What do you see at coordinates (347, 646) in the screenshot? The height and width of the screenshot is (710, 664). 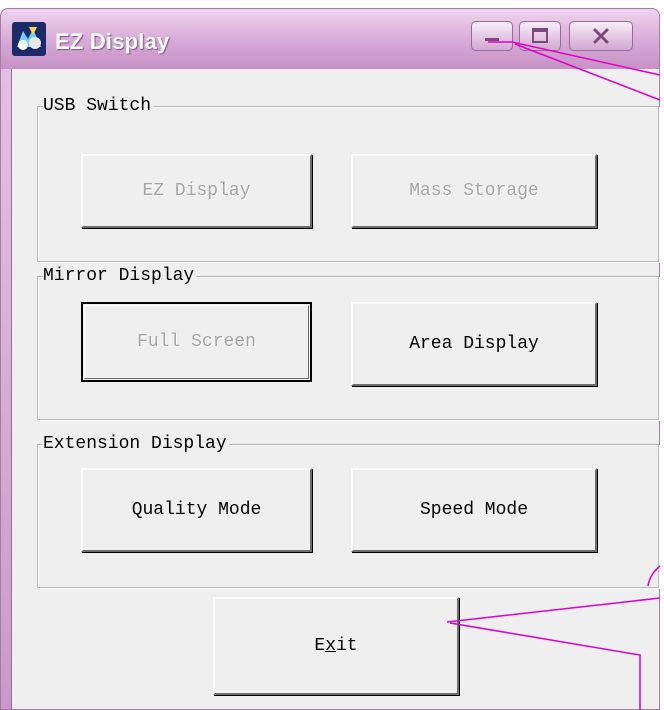 I see `exit-label-end: it` at bounding box center [347, 646].